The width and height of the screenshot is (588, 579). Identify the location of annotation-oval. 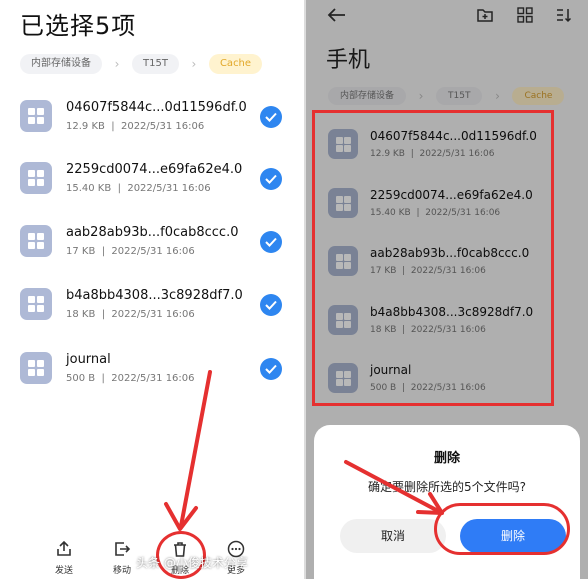
(502, 529).